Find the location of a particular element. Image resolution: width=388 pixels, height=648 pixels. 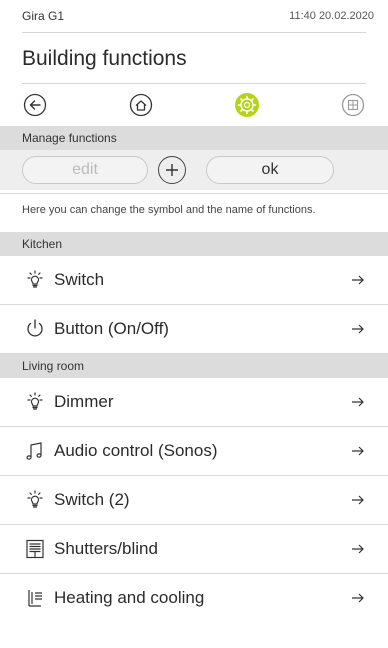

function-label: Heating and cooling is located at coordinates (129, 597).